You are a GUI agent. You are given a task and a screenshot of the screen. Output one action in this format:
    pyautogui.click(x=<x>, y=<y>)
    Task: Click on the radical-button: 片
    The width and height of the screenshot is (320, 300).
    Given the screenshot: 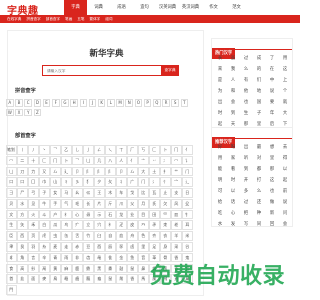 What is the action you would take?
    pyautogui.click(x=99, y=203)
    